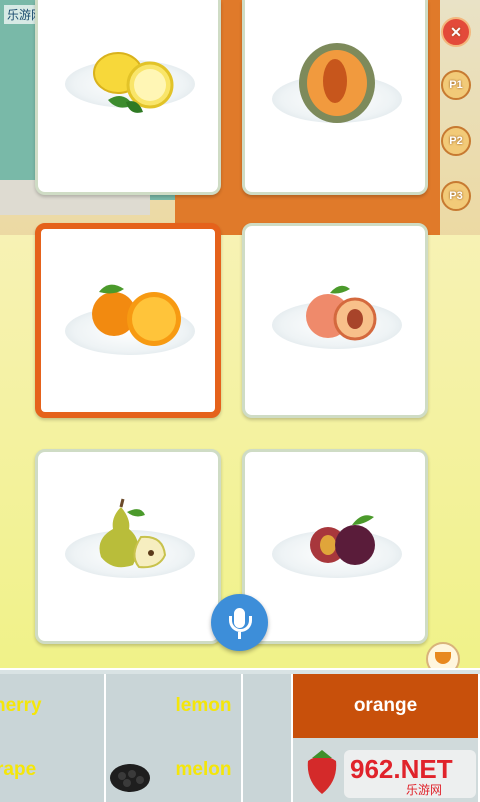  Describe the element at coordinates (136, 315) in the screenshot. I see `orange-icon` at that location.